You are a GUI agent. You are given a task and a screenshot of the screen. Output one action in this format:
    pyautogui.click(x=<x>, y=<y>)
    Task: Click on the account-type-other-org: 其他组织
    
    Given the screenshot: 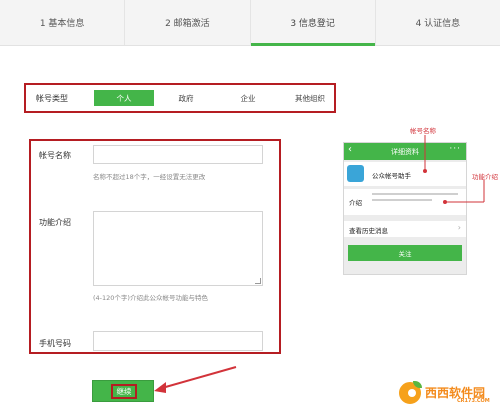 What is the action you would take?
    pyautogui.click(x=310, y=98)
    